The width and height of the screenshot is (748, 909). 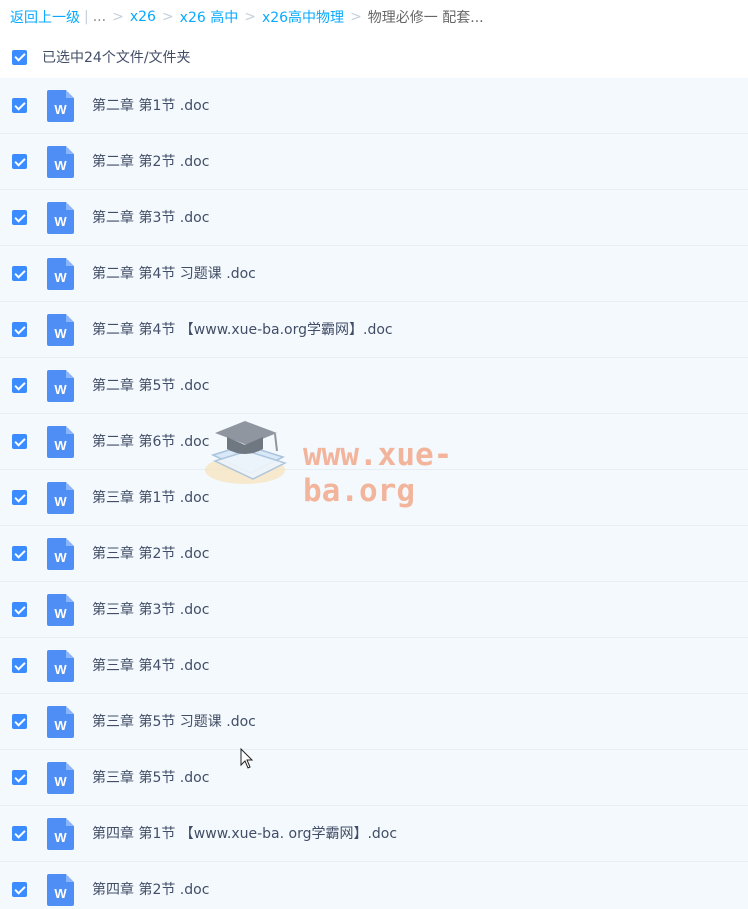 What do you see at coordinates (242, 330) in the screenshot?
I see `file-name: 第二章 第4节 【www.xue-ba.org学霸网】.doc` at bounding box center [242, 330].